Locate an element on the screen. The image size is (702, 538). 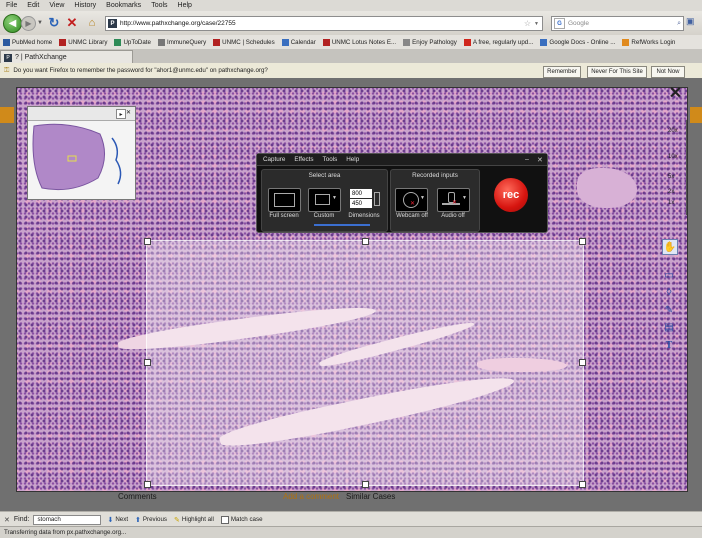
bookmark-star-icon: ☆ is located at coordinates (527, 23).